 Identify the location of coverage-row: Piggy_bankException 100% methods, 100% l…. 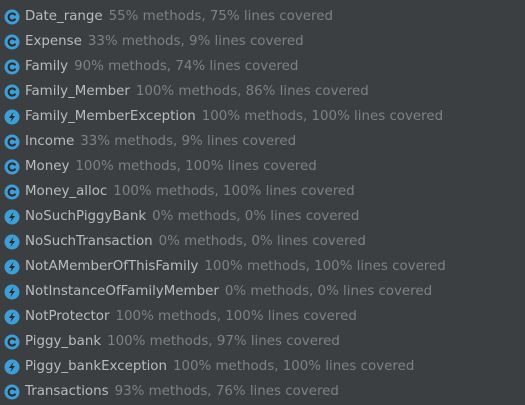
(262, 366).